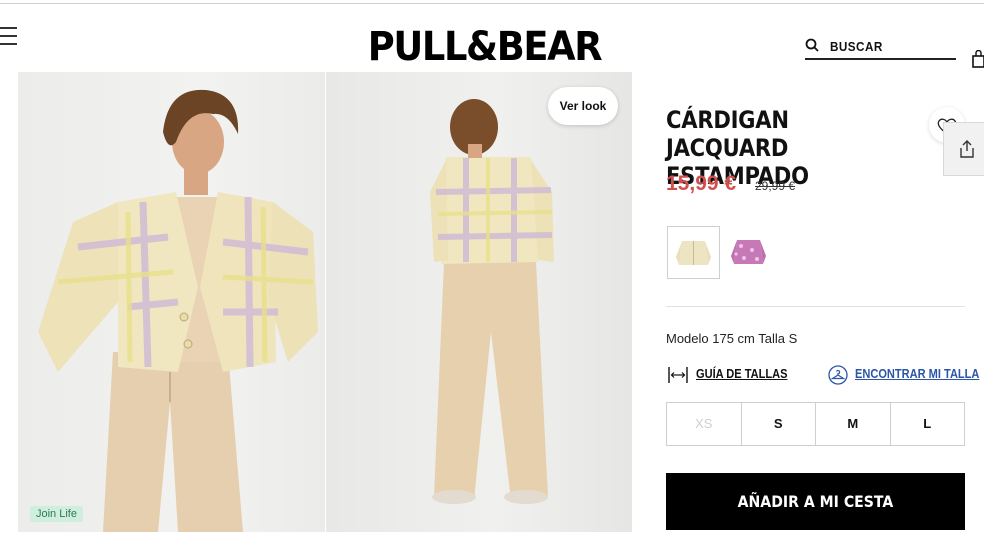  I want to click on size-guide-label: GUÍA DE TALLAS, so click(742, 373).